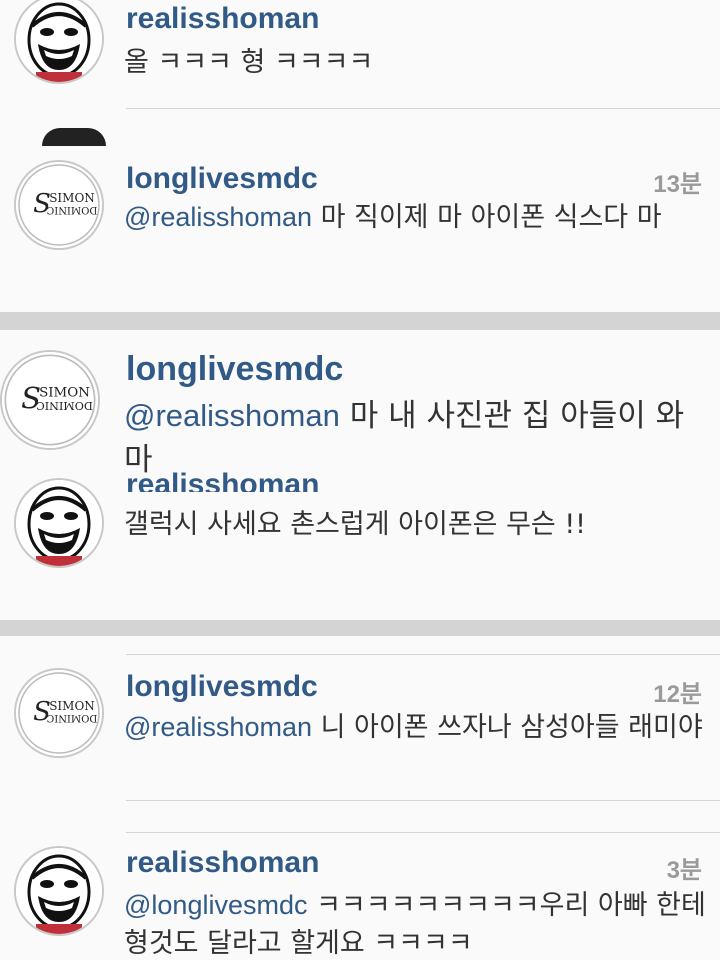 This screenshot has width=720, height=960. What do you see at coordinates (249, 62) in the screenshot?
I see `comment-text: 올 ㅋㅋㅋ 형 ㅋㅋㅋㅋ` at bounding box center [249, 62].